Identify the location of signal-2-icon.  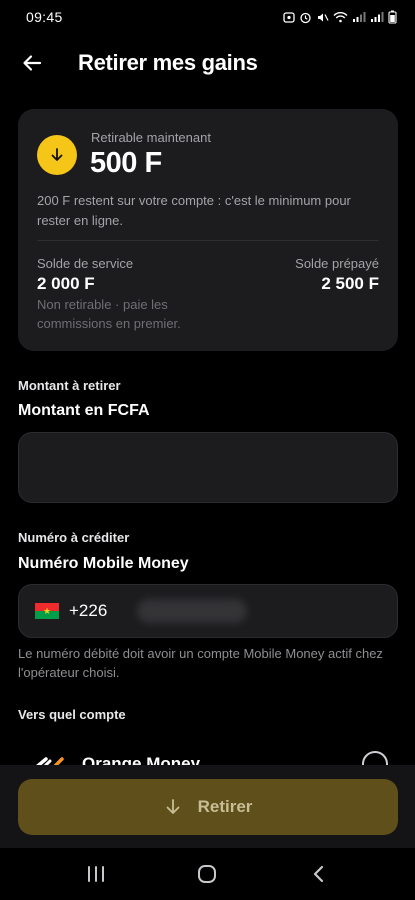
(377, 17).